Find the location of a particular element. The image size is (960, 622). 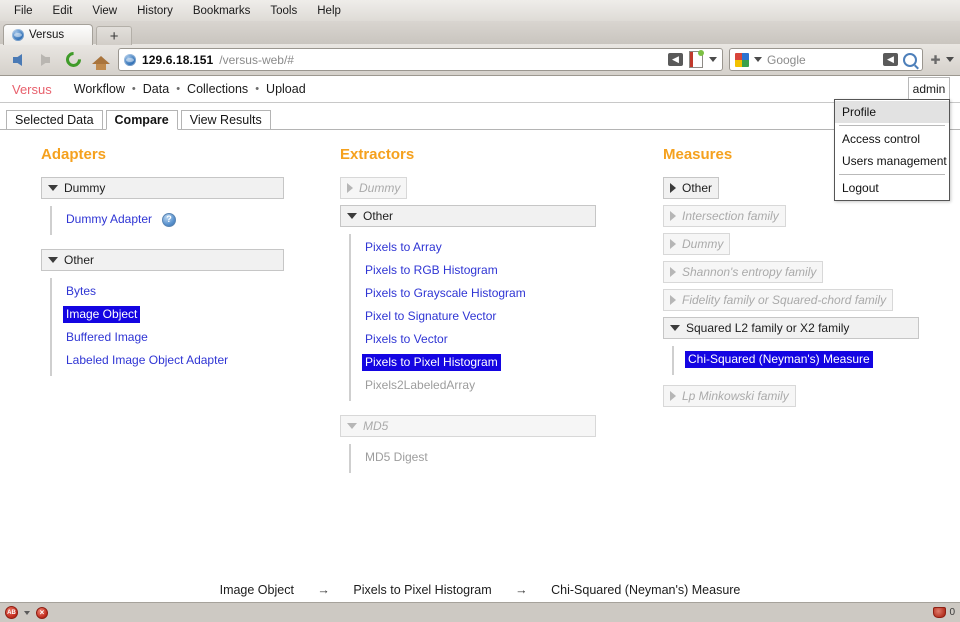

accordion-body-measures-squared-l2: Chi-Squared (Neyman's) Measure is located at coordinates (816, 360).